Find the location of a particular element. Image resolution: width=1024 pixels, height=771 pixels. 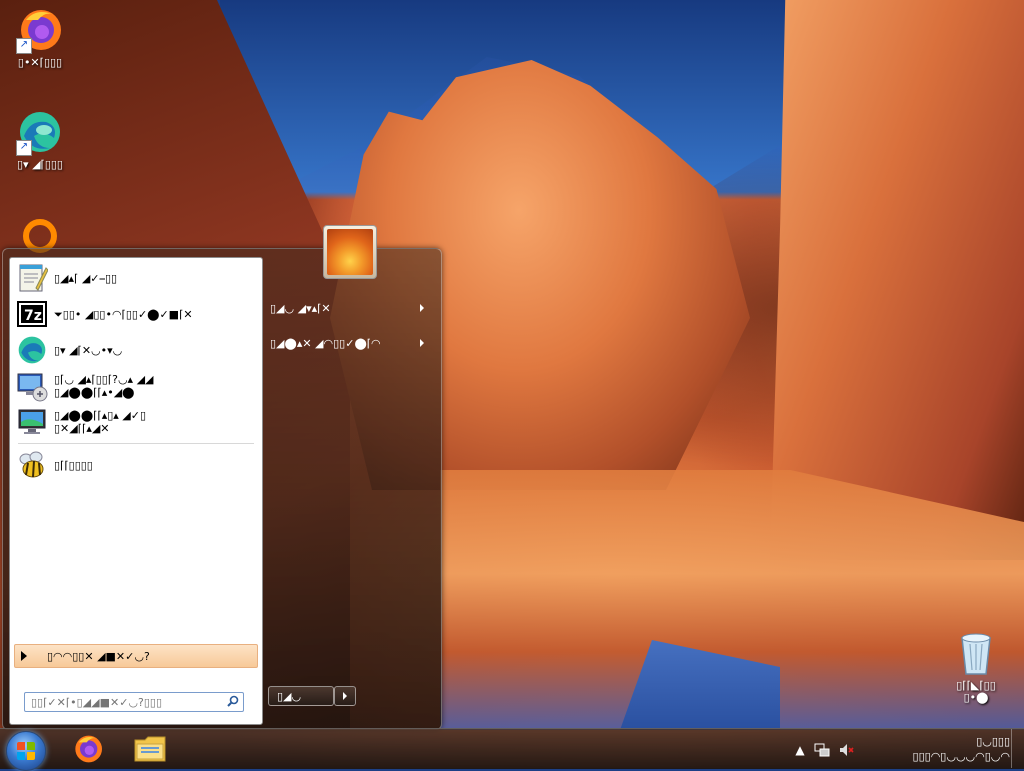

program-item-remote-desktop: ▯⌈◡ ◢▴⌈▯▯⌈?◡▴ ◢◢ ▯◢⬤⬤⌈⌈▴•◢⬤ is located at coordinates (136, 386).